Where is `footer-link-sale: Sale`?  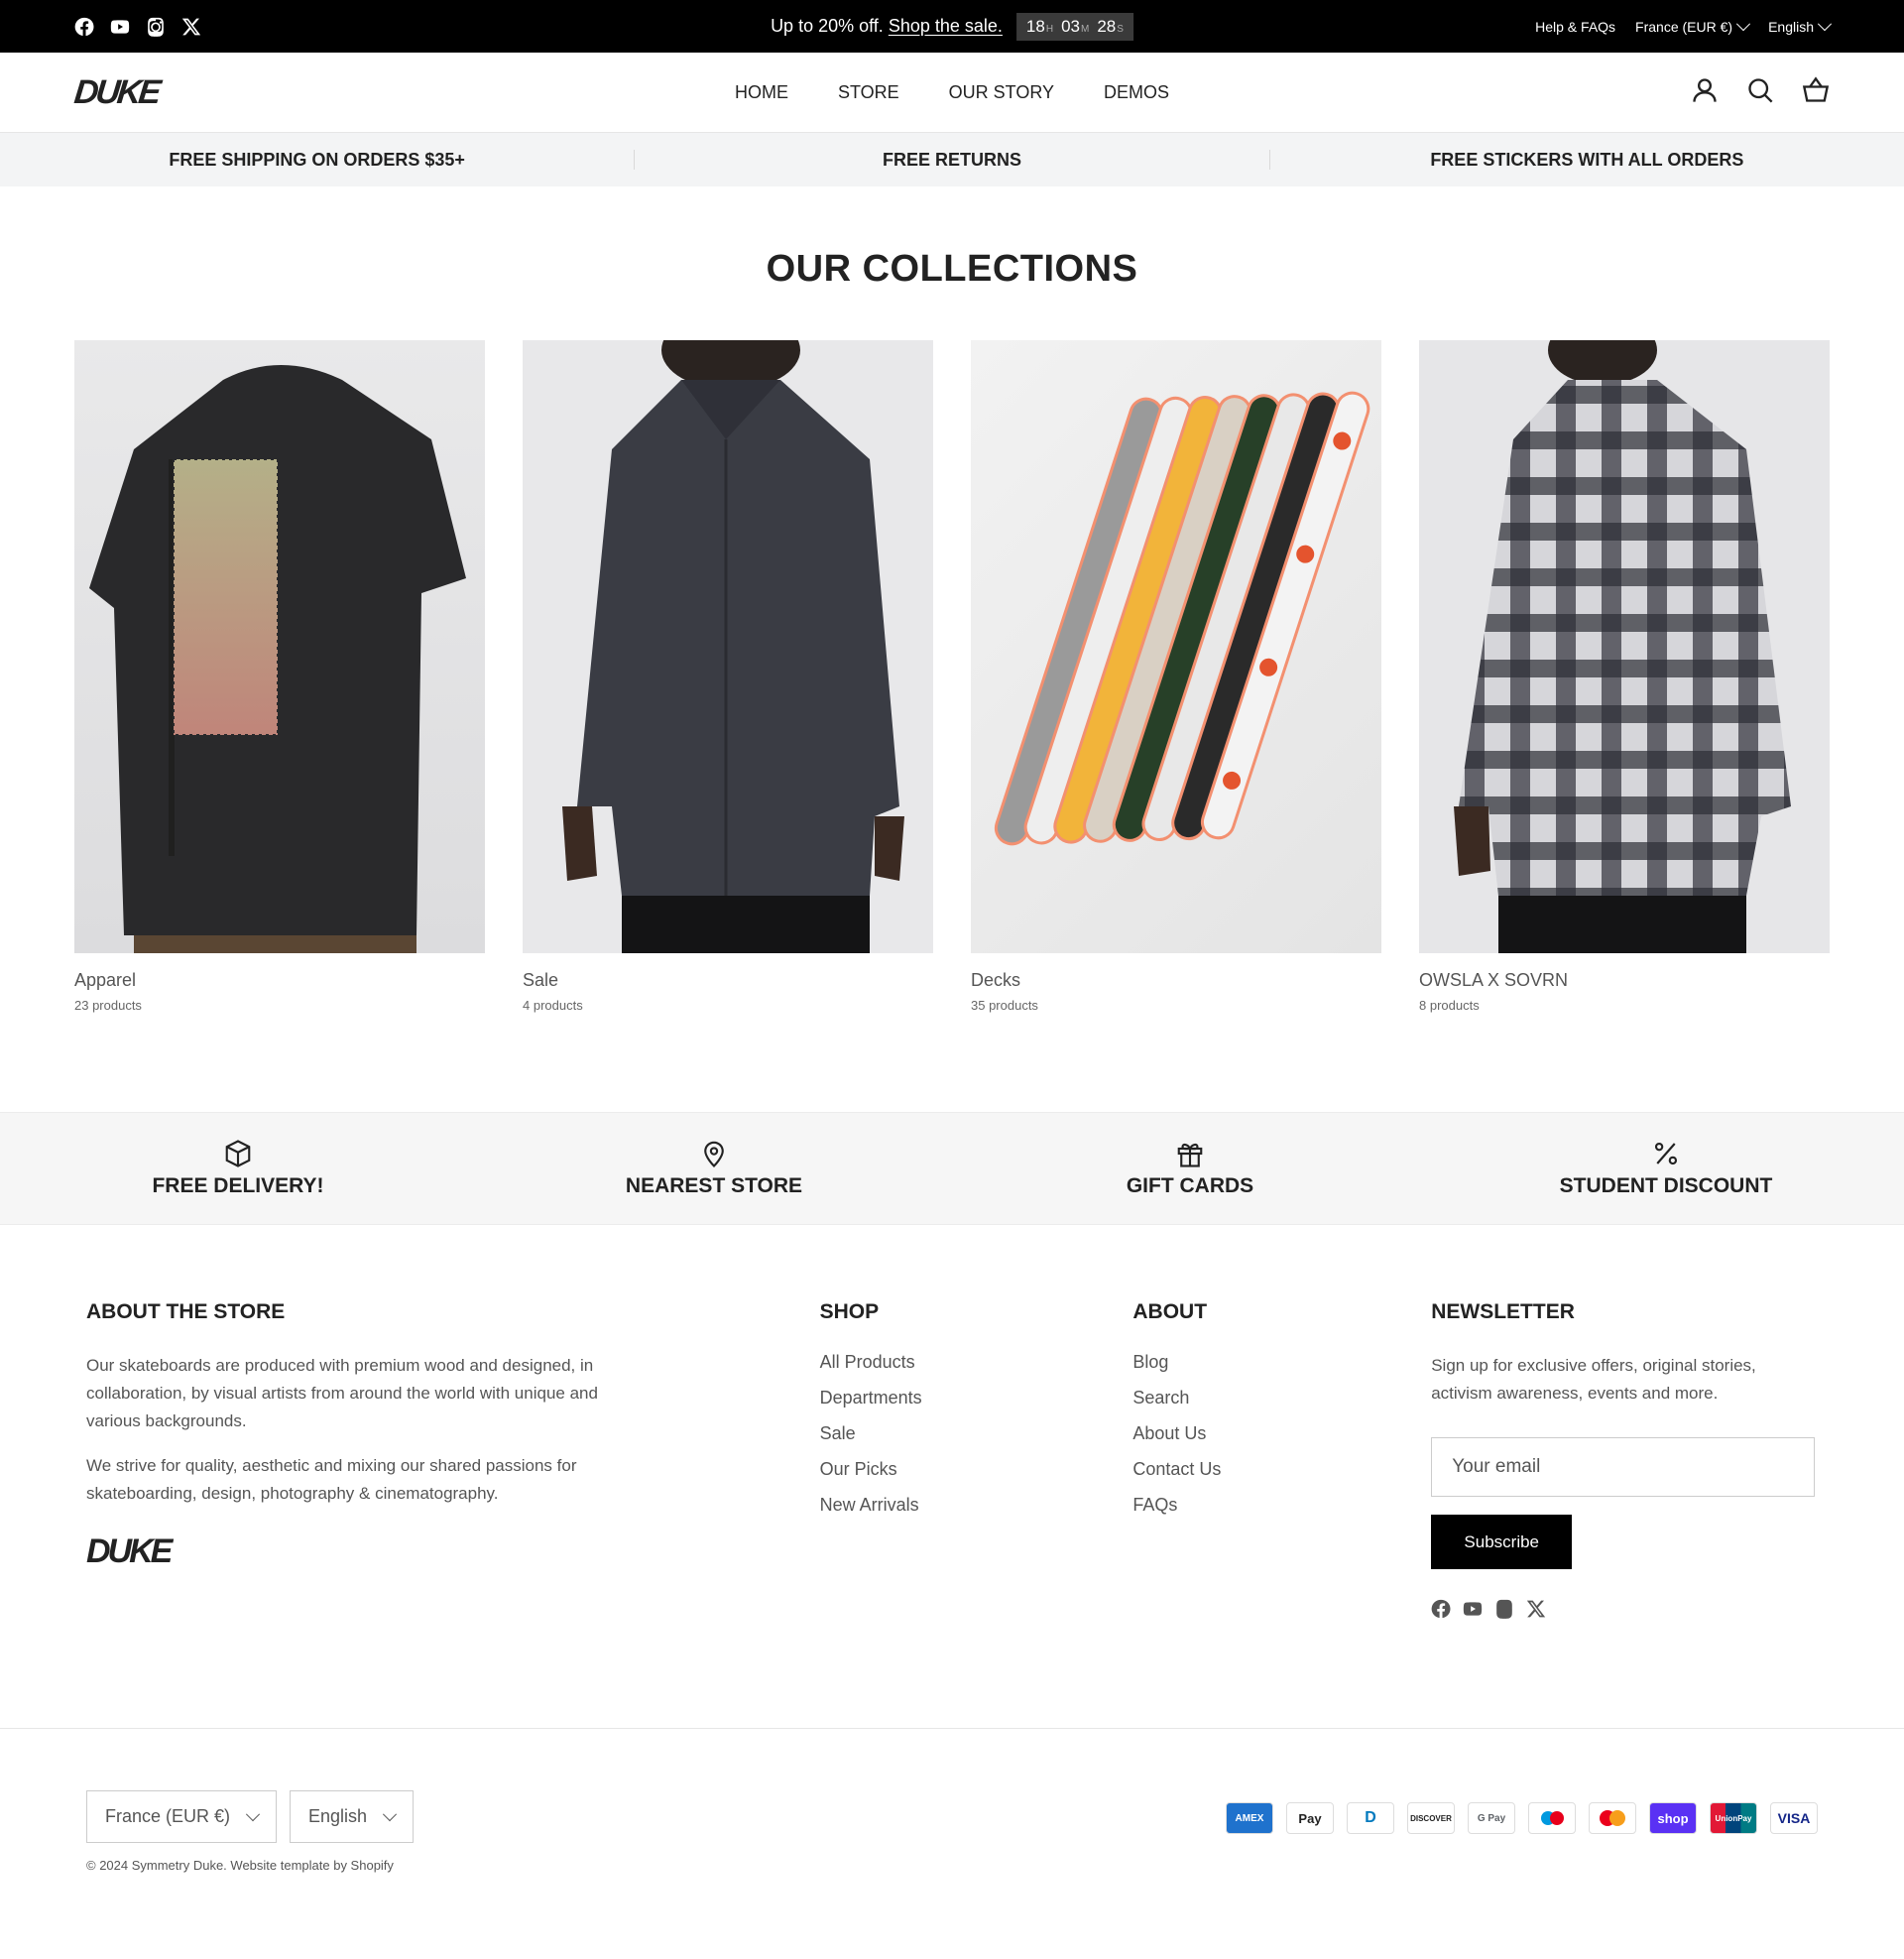
footer-link-sale: Sale is located at coordinates (838, 1433).